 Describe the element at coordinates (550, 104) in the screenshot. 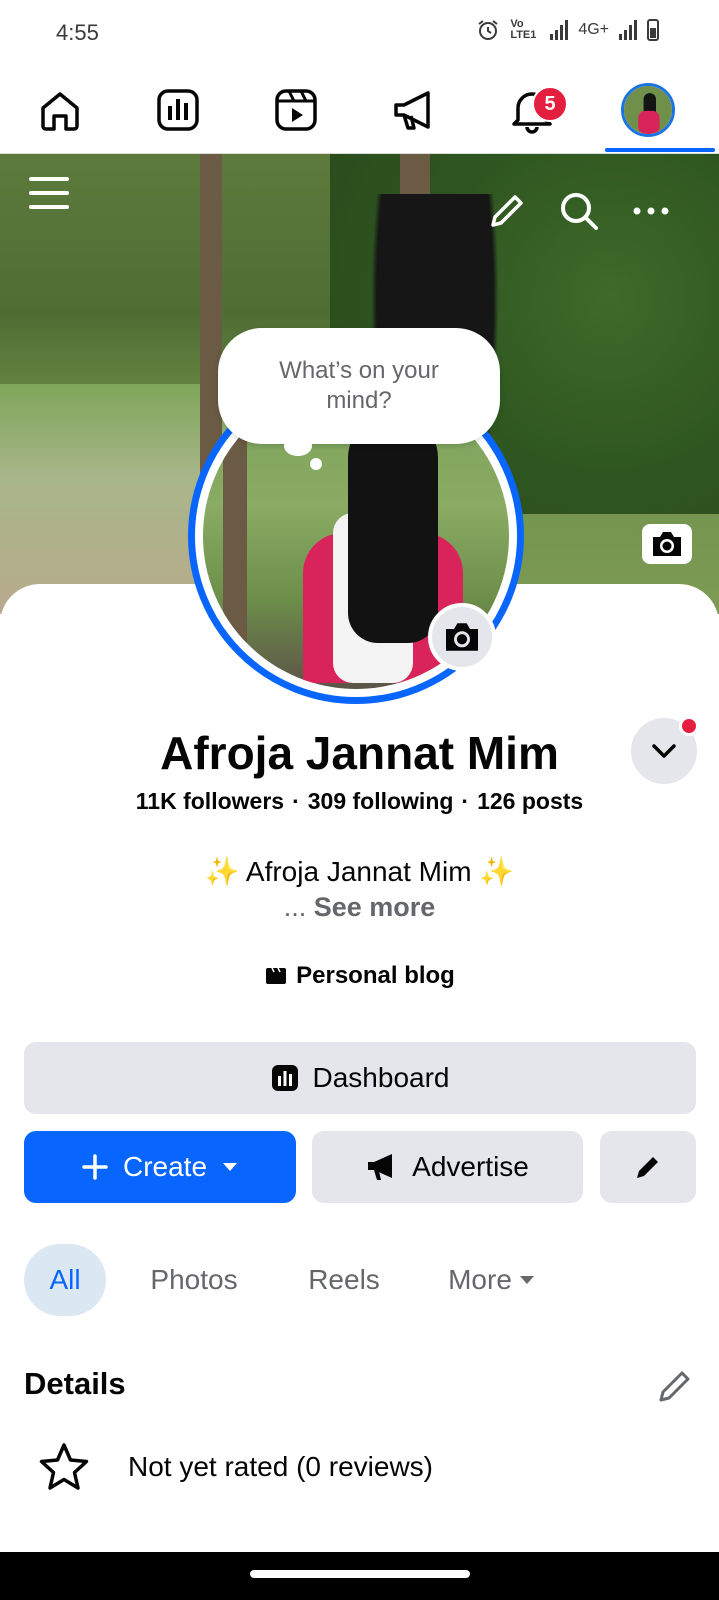

I see `notification-badge: 5` at that location.